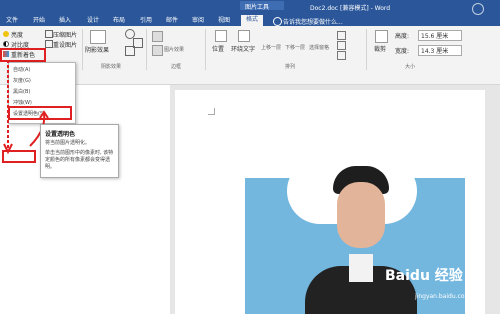  What do you see at coordinates (224, 21) in the screenshot?
I see `tab-view: 视图` at bounding box center [224, 21].